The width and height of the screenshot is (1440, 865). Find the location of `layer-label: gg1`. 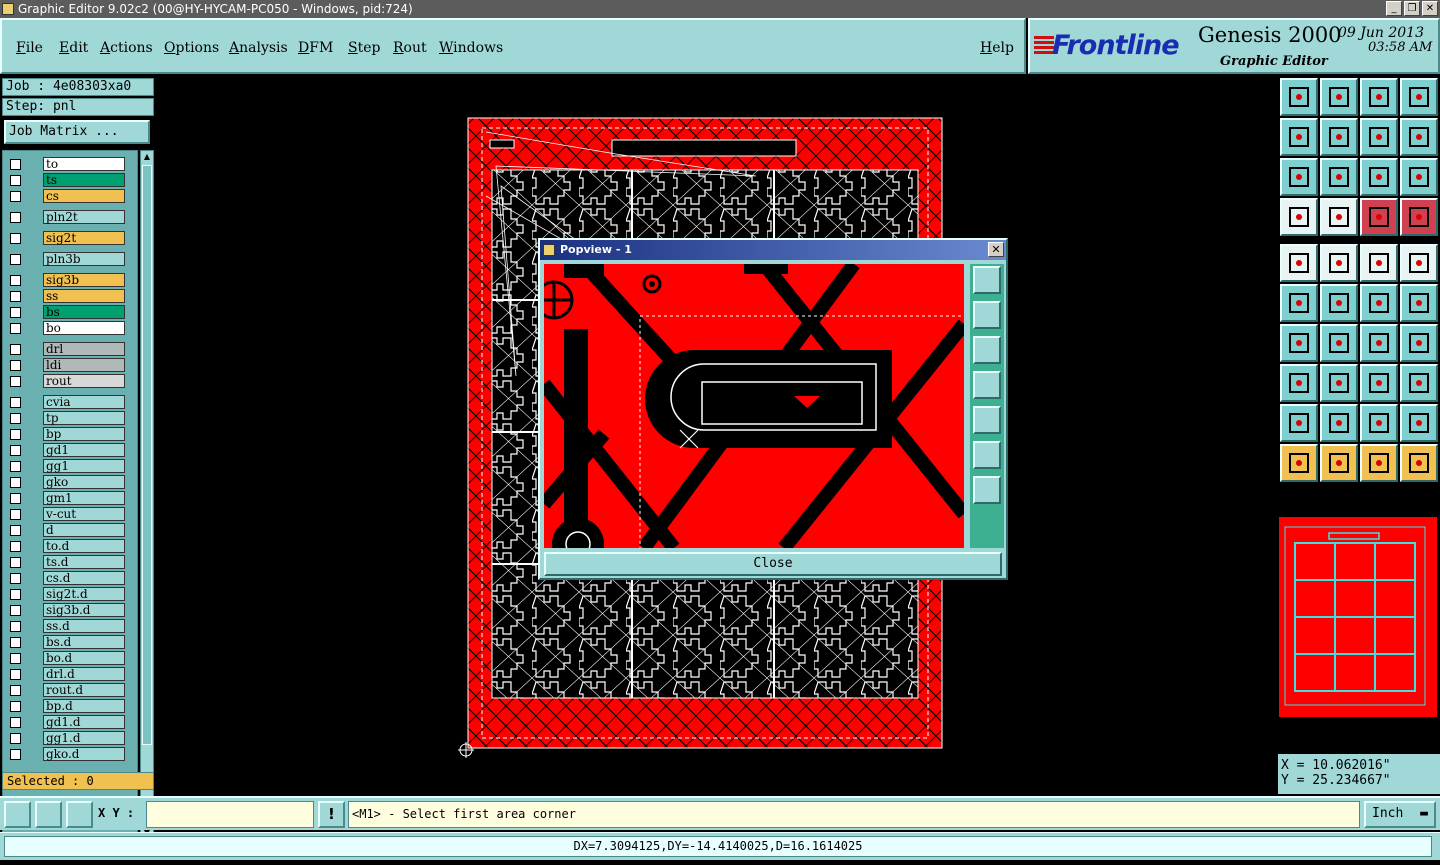

layer-label: gg1 is located at coordinates (84, 466).